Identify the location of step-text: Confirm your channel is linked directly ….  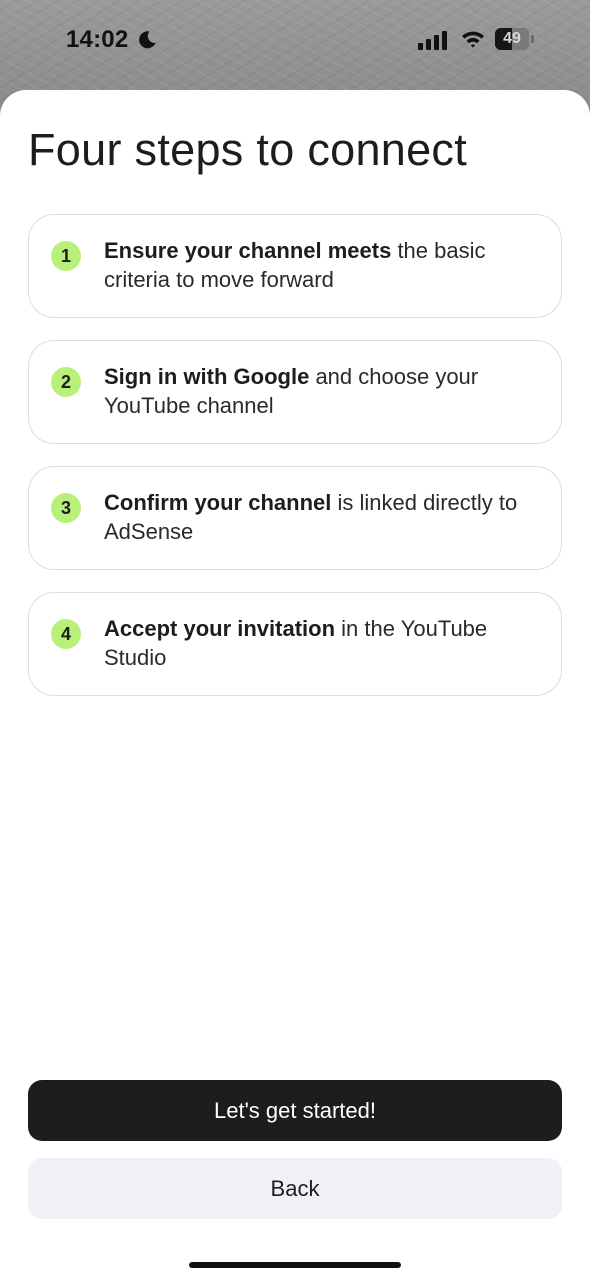
(319, 517).